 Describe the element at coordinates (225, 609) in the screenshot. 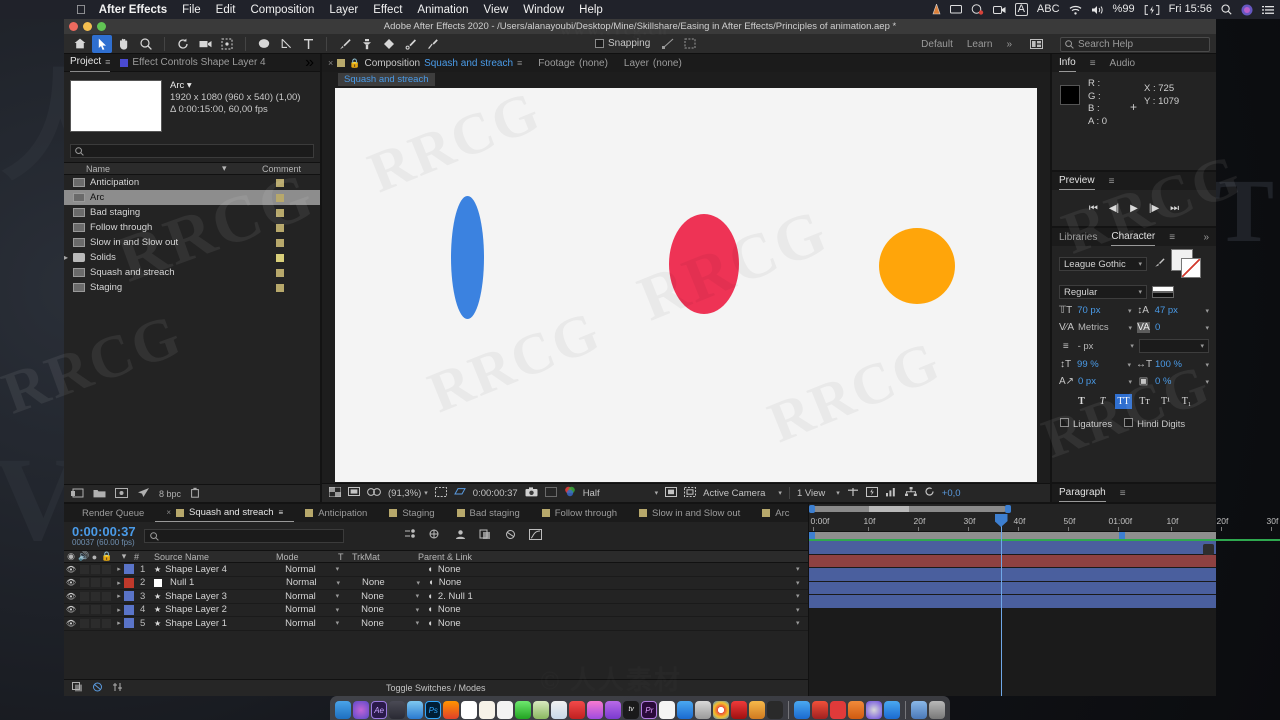

I see `layer-name: Shape Layer 2` at that location.